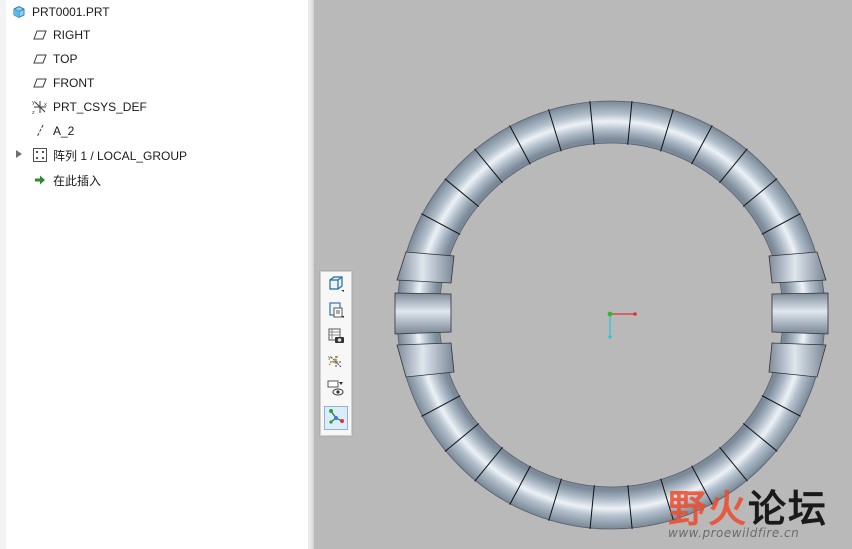 This screenshot has height=549, width=852. Describe the element at coordinates (150, 12) in the screenshot. I see `tree-item-part: PRT0001.PRT` at that location.